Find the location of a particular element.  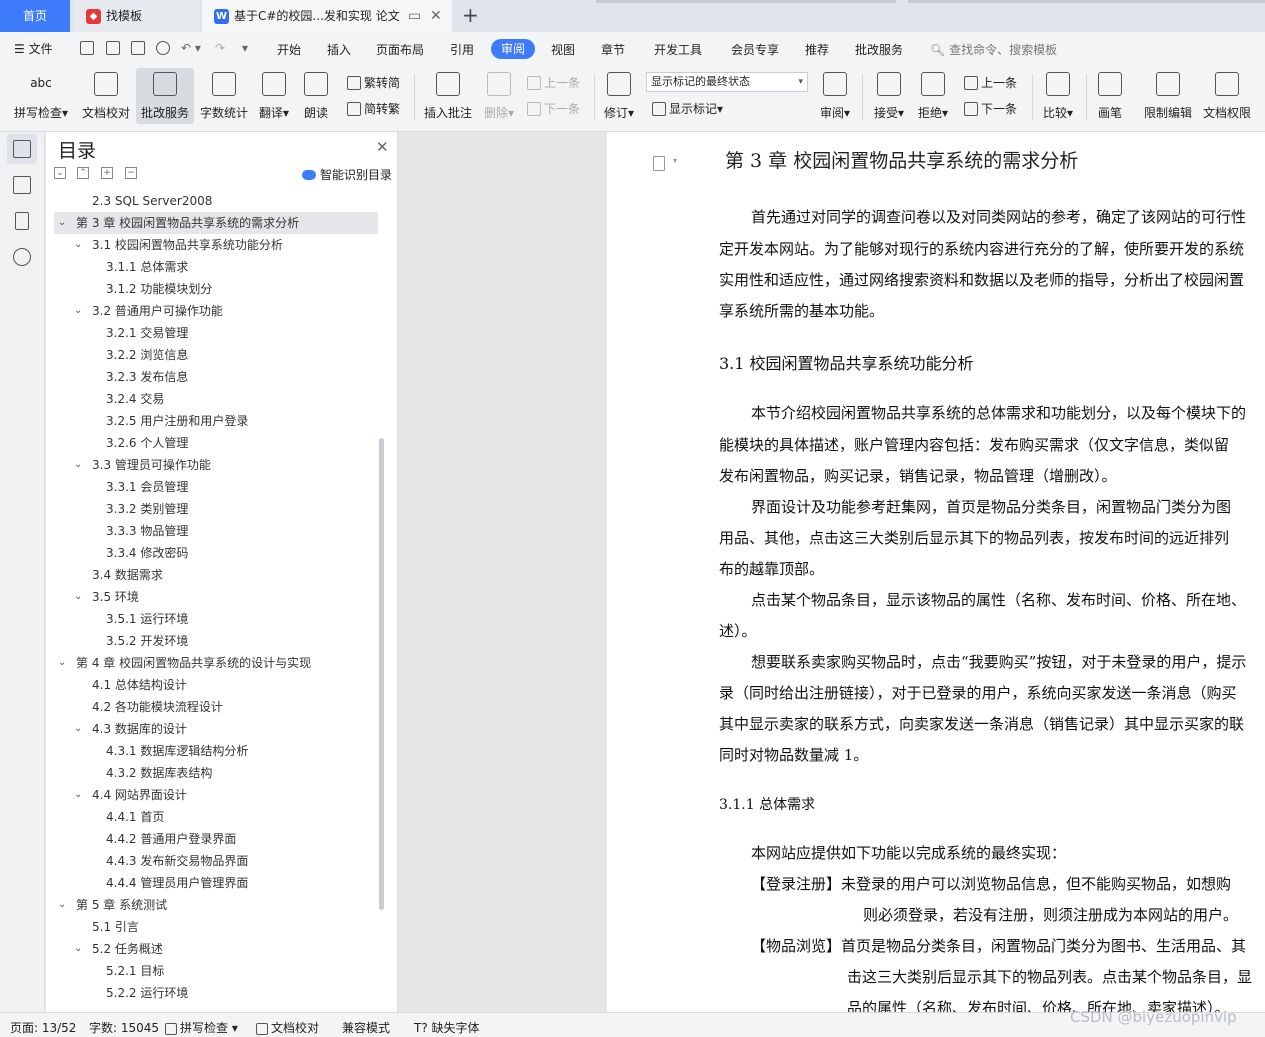

read-aloud-button: 朗读 is located at coordinates (316, 96).